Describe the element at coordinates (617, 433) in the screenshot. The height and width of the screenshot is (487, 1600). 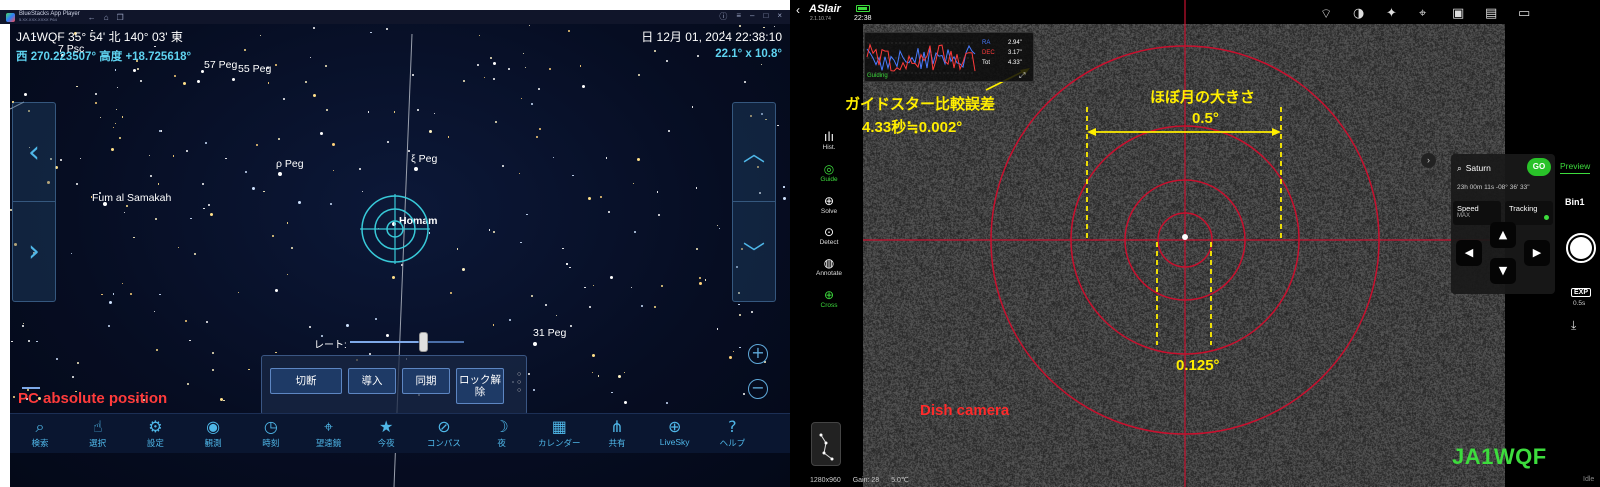
I see `toolbar-share-button: ⋔ 共有` at that location.